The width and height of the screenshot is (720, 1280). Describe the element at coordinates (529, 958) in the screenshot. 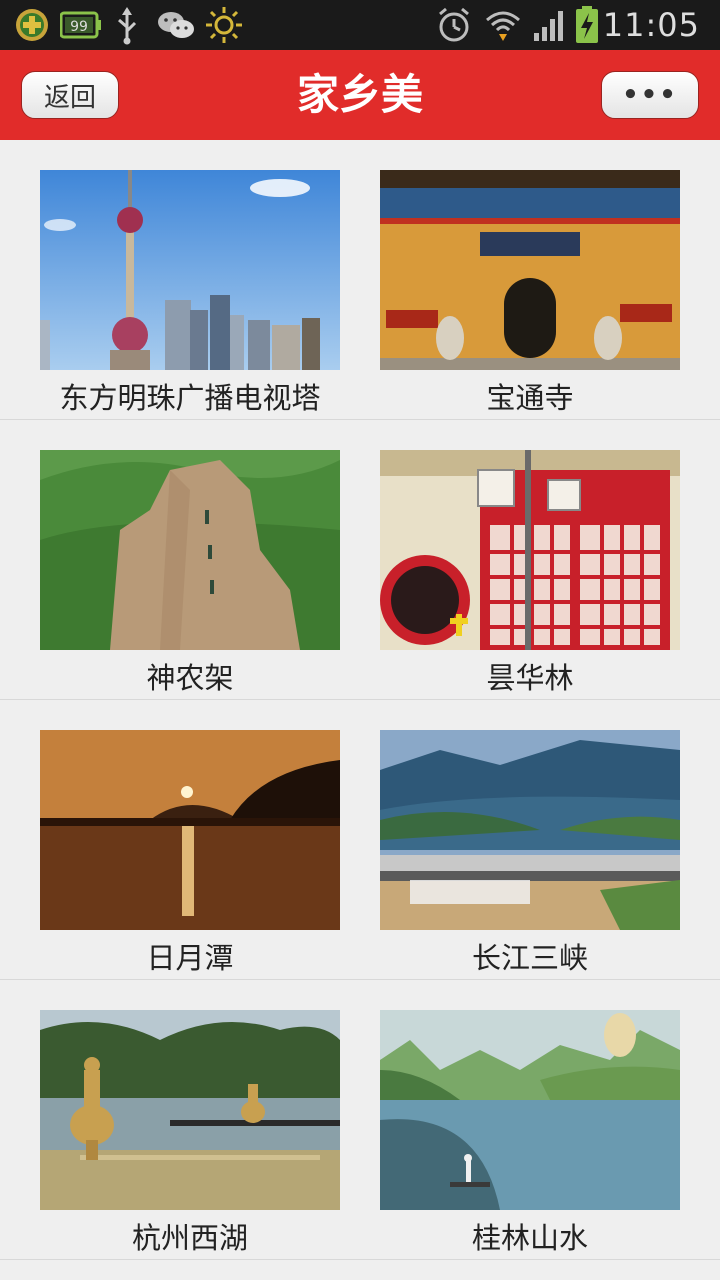

I see `place-name: 长江三峡` at that location.